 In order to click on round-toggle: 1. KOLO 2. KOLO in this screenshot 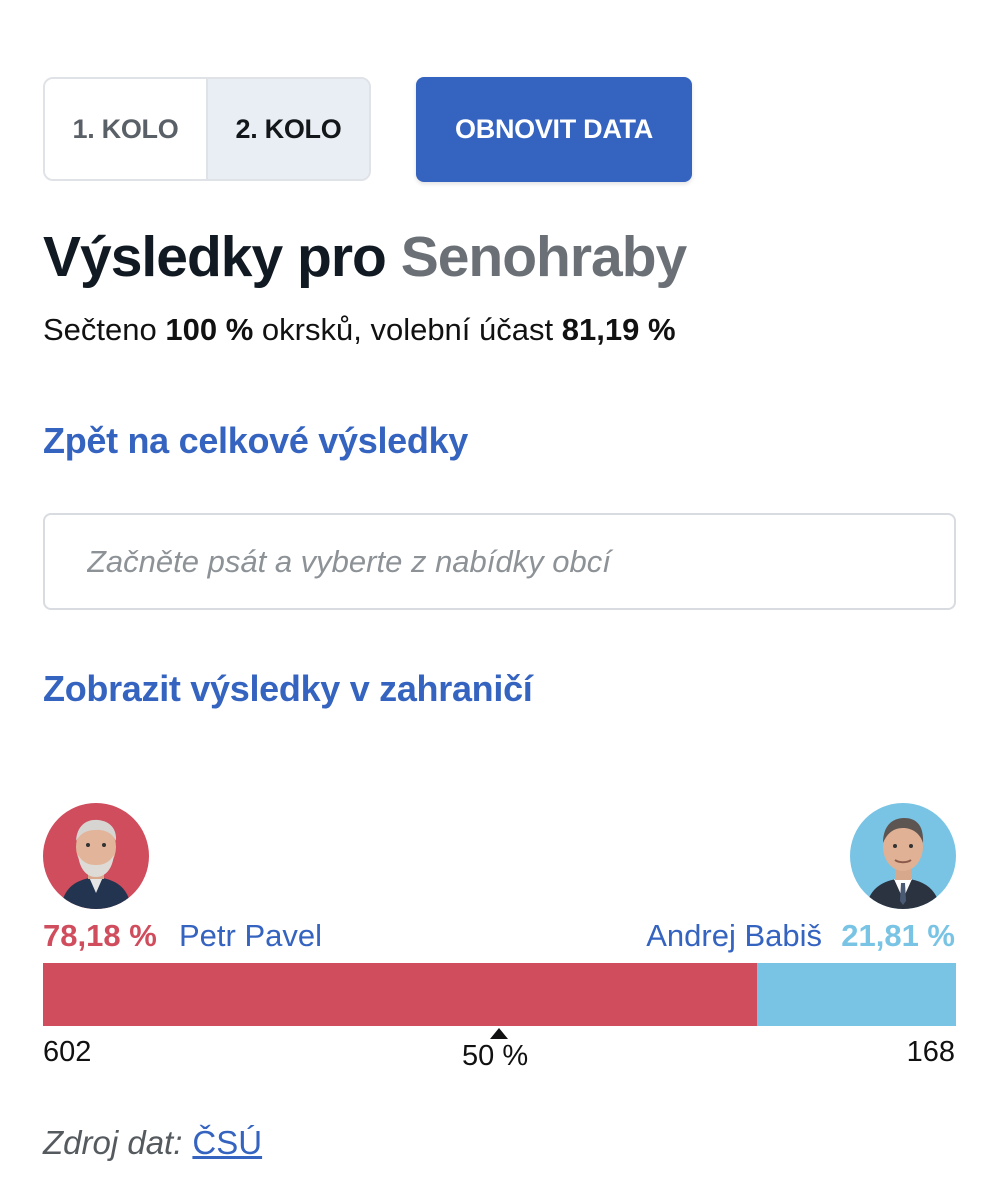, I will do `click(207, 129)`.